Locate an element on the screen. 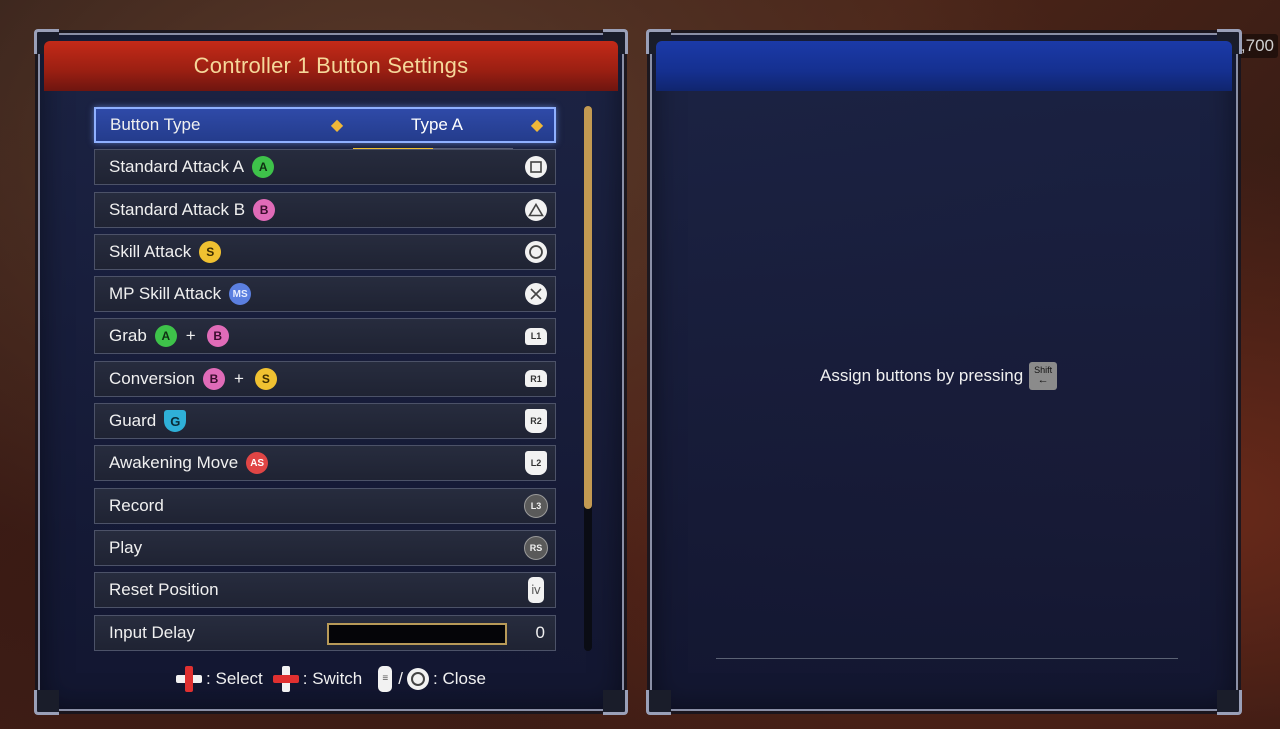  input-delay-bar is located at coordinates (417, 633).